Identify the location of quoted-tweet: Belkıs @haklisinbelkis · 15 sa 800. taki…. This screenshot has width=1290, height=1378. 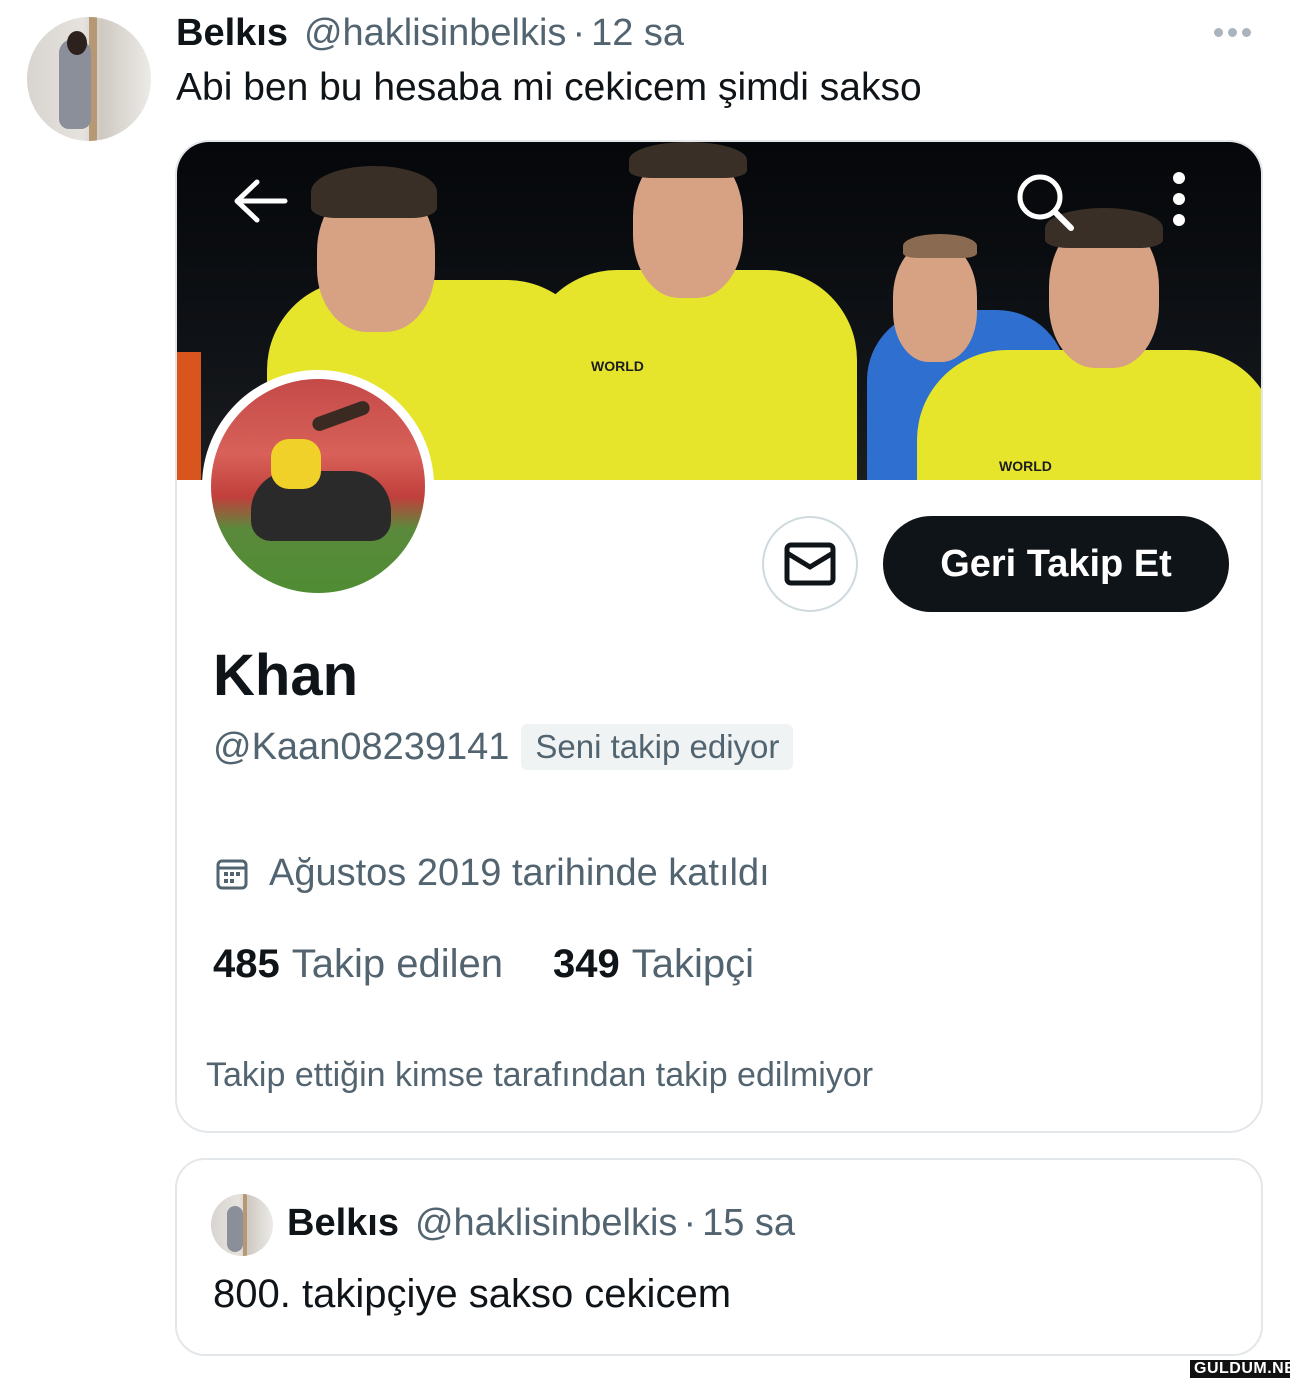
(719, 1257).